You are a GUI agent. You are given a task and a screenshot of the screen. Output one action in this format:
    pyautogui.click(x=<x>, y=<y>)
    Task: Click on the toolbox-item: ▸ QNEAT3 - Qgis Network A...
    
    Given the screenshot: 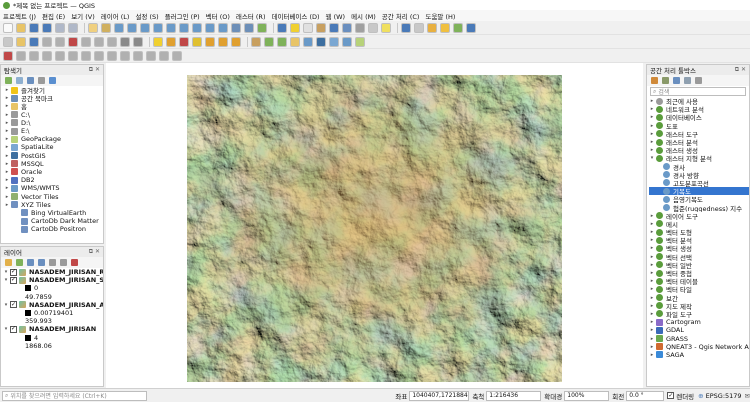 What is the action you would take?
    pyautogui.click(x=699, y=347)
    